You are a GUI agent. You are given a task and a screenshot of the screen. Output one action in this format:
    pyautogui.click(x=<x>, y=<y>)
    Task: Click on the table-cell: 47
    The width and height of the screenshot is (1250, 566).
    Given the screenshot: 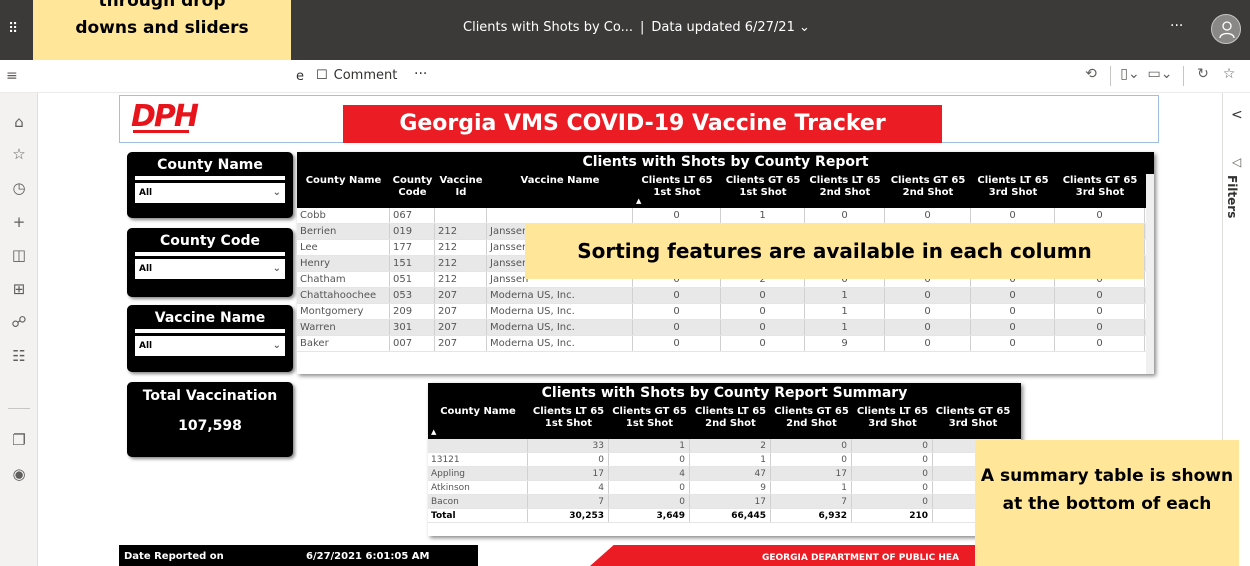 What is the action you would take?
    pyautogui.click(x=730, y=473)
    